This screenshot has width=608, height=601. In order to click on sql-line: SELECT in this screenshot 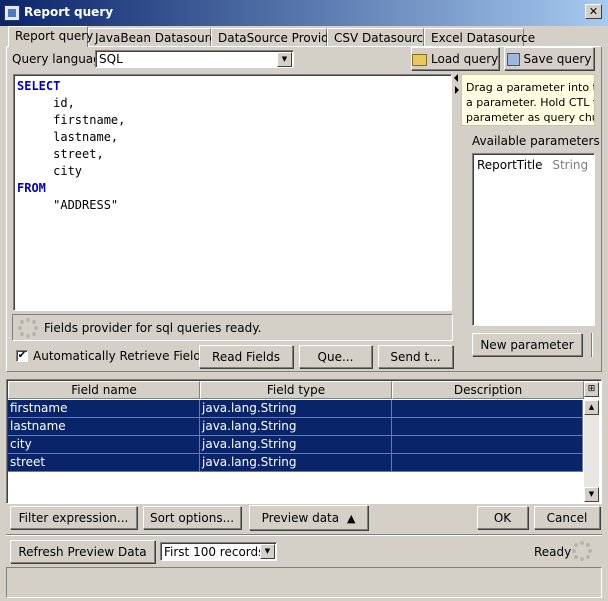, I will do `click(39, 86)`.